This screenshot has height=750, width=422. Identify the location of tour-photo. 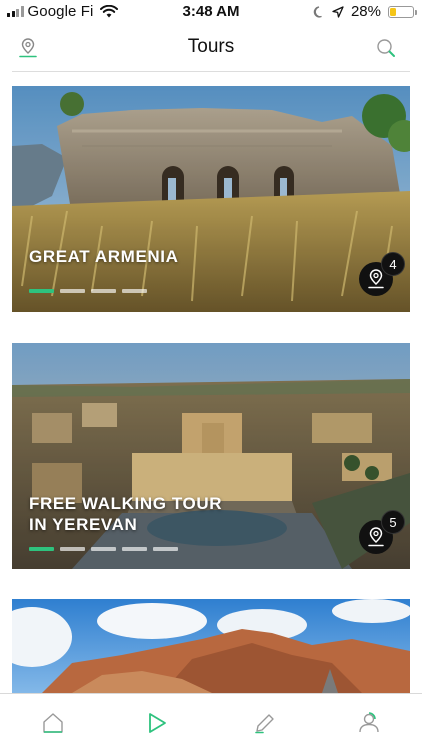
(211, 646).